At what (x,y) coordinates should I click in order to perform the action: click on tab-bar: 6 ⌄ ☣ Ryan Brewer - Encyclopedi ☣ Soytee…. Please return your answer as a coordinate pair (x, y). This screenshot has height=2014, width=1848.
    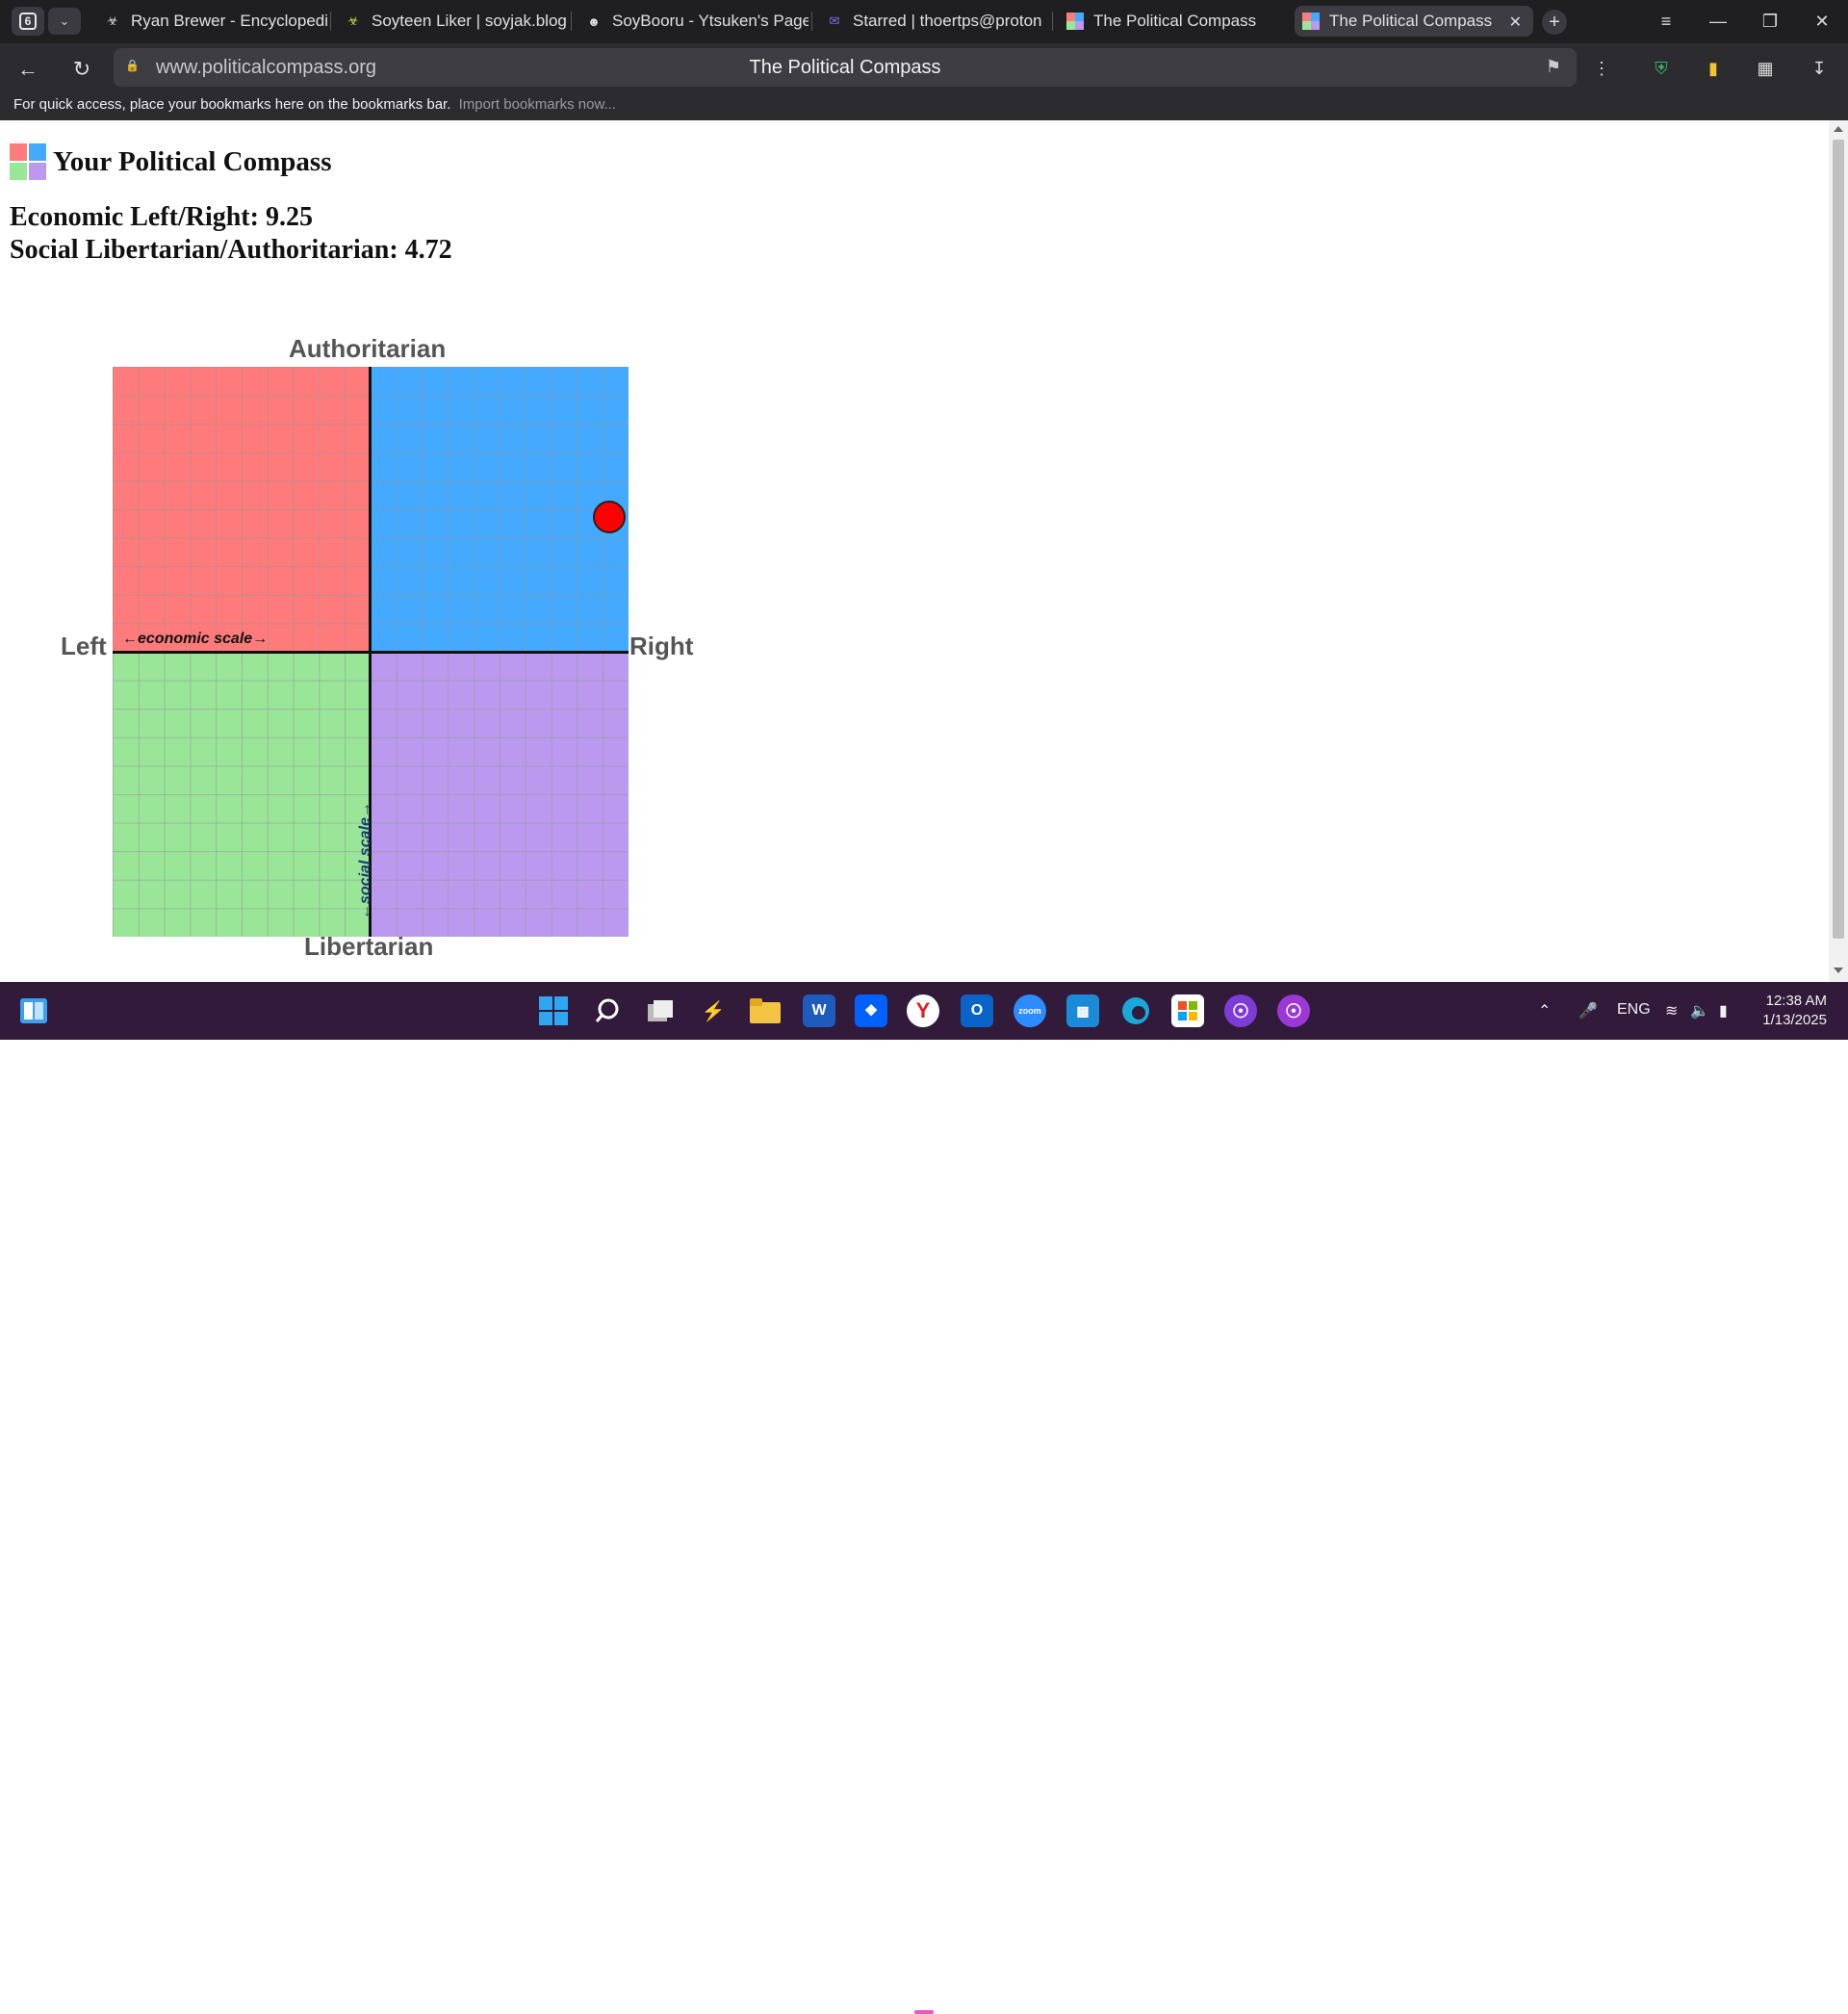
    Looking at the image, I should click on (924, 21).